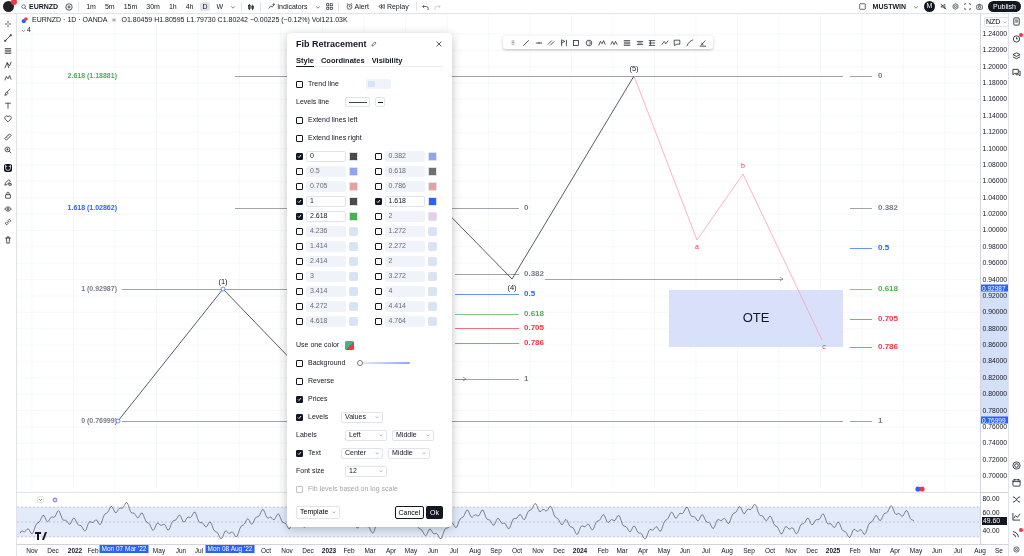 The height and width of the screenshot is (556, 1024). I want to click on link-icon, so click(8, 222).